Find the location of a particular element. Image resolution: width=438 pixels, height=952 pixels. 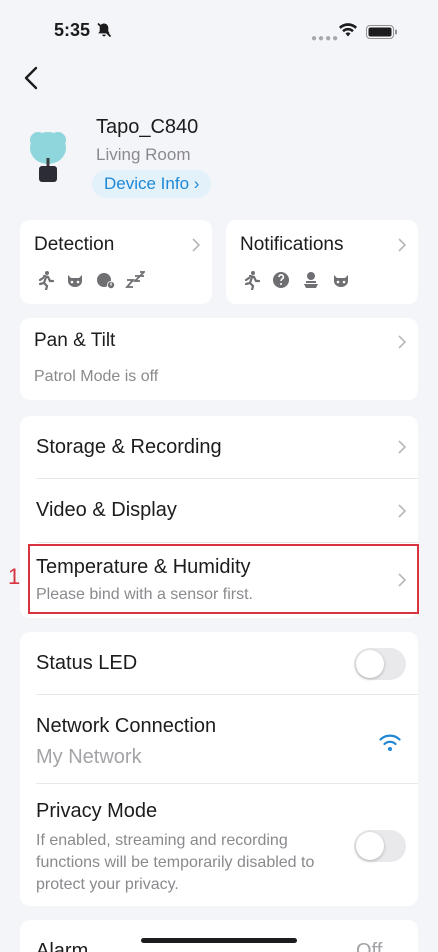

package-icon is located at coordinates (311, 280).